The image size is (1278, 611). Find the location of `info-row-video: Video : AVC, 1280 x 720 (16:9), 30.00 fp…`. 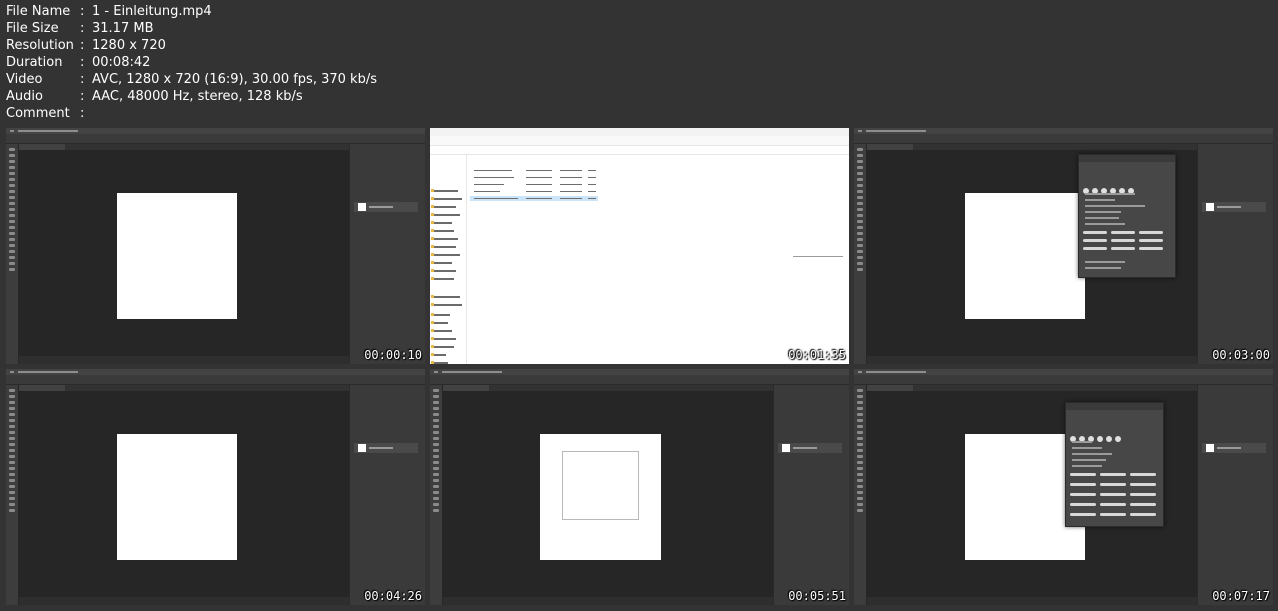

info-row-video: Video : AVC, 1280 x 720 (16:9), 30.00 fp… is located at coordinates (191, 79).